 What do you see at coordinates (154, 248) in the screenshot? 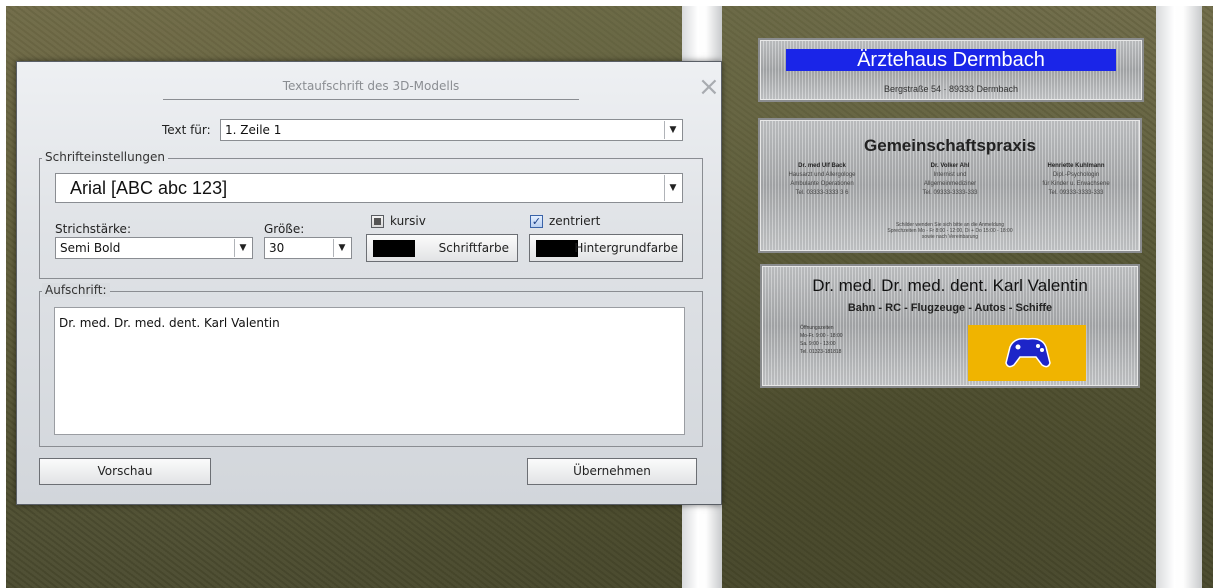
I see `stroke-dropdown: Semi Bold ▼` at bounding box center [154, 248].